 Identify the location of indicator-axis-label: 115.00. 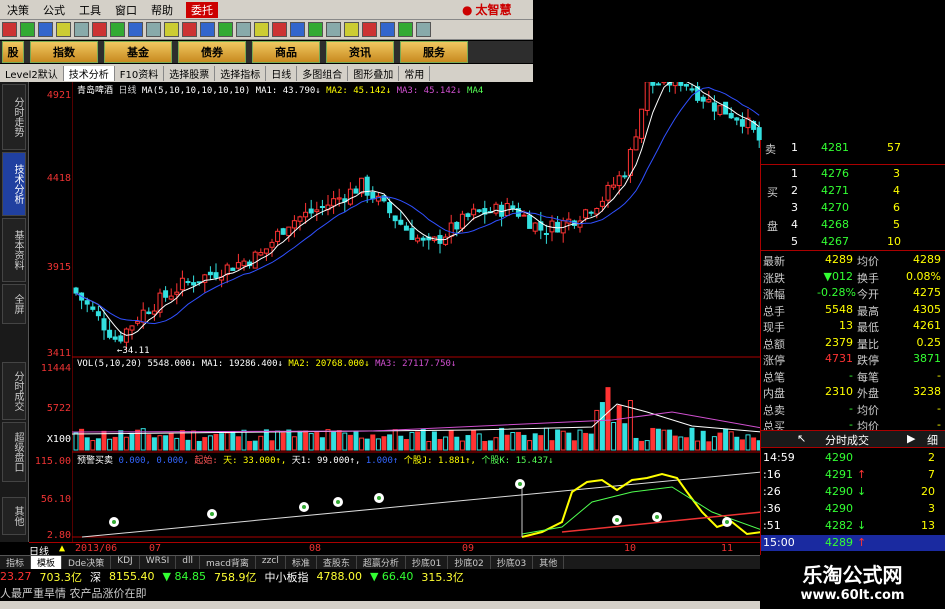
(52, 461).